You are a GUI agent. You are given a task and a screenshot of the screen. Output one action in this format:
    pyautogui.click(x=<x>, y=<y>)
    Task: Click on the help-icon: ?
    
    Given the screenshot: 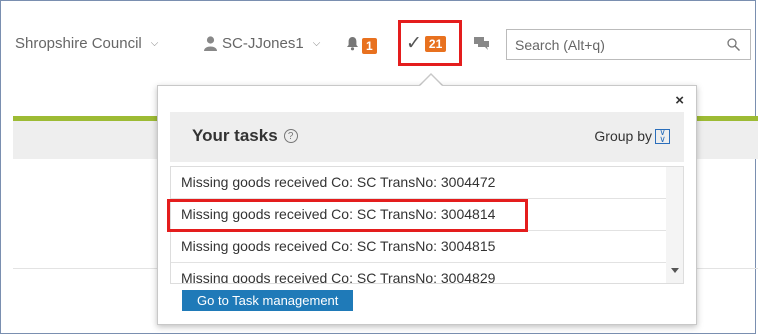 What is the action you would take?
    pyautogui.click(x=290, y=136)
    